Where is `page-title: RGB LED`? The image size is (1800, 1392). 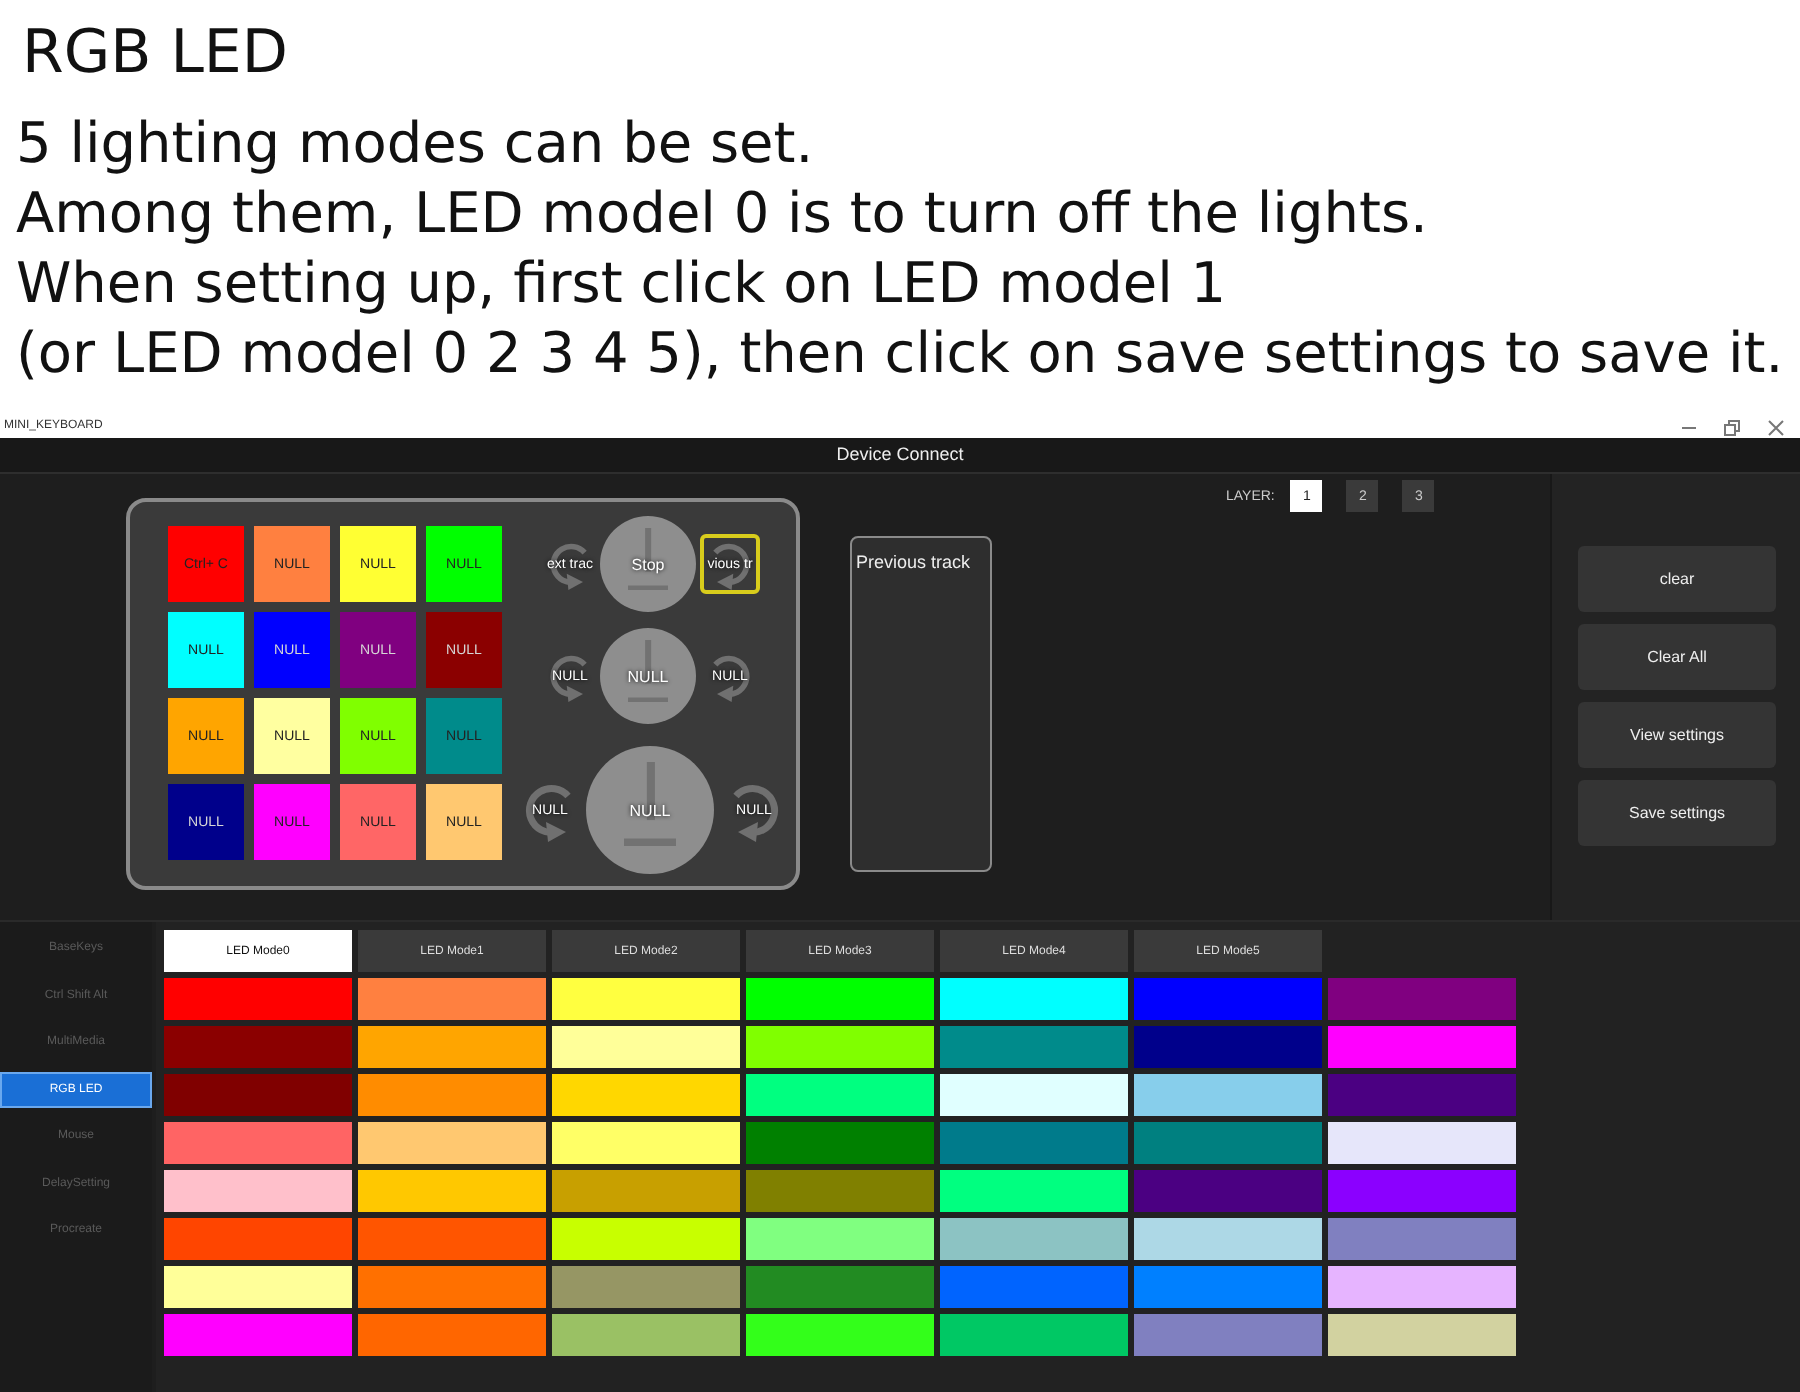 page-title: RGB LED is located at coordinates (156, 54).